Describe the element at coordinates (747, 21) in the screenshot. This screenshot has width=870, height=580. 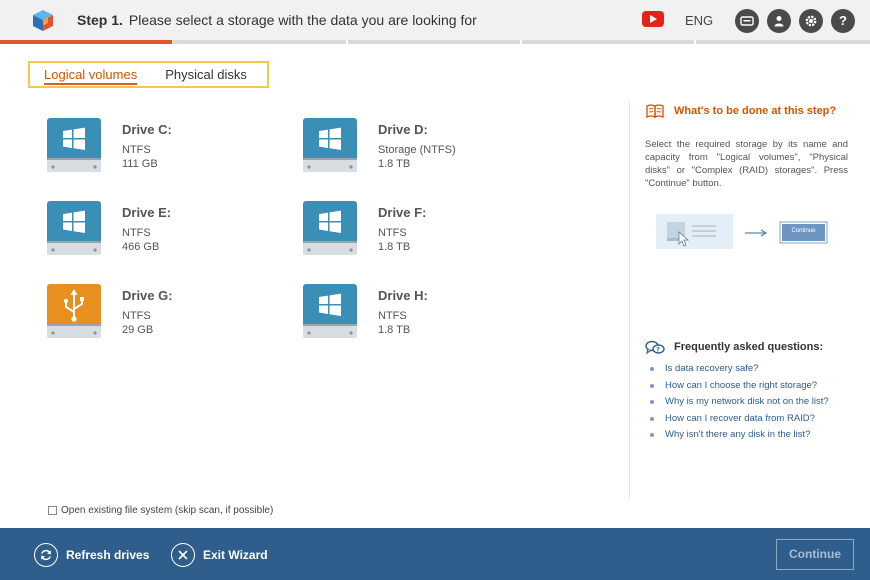
I see `keyboard-icon` at that location.